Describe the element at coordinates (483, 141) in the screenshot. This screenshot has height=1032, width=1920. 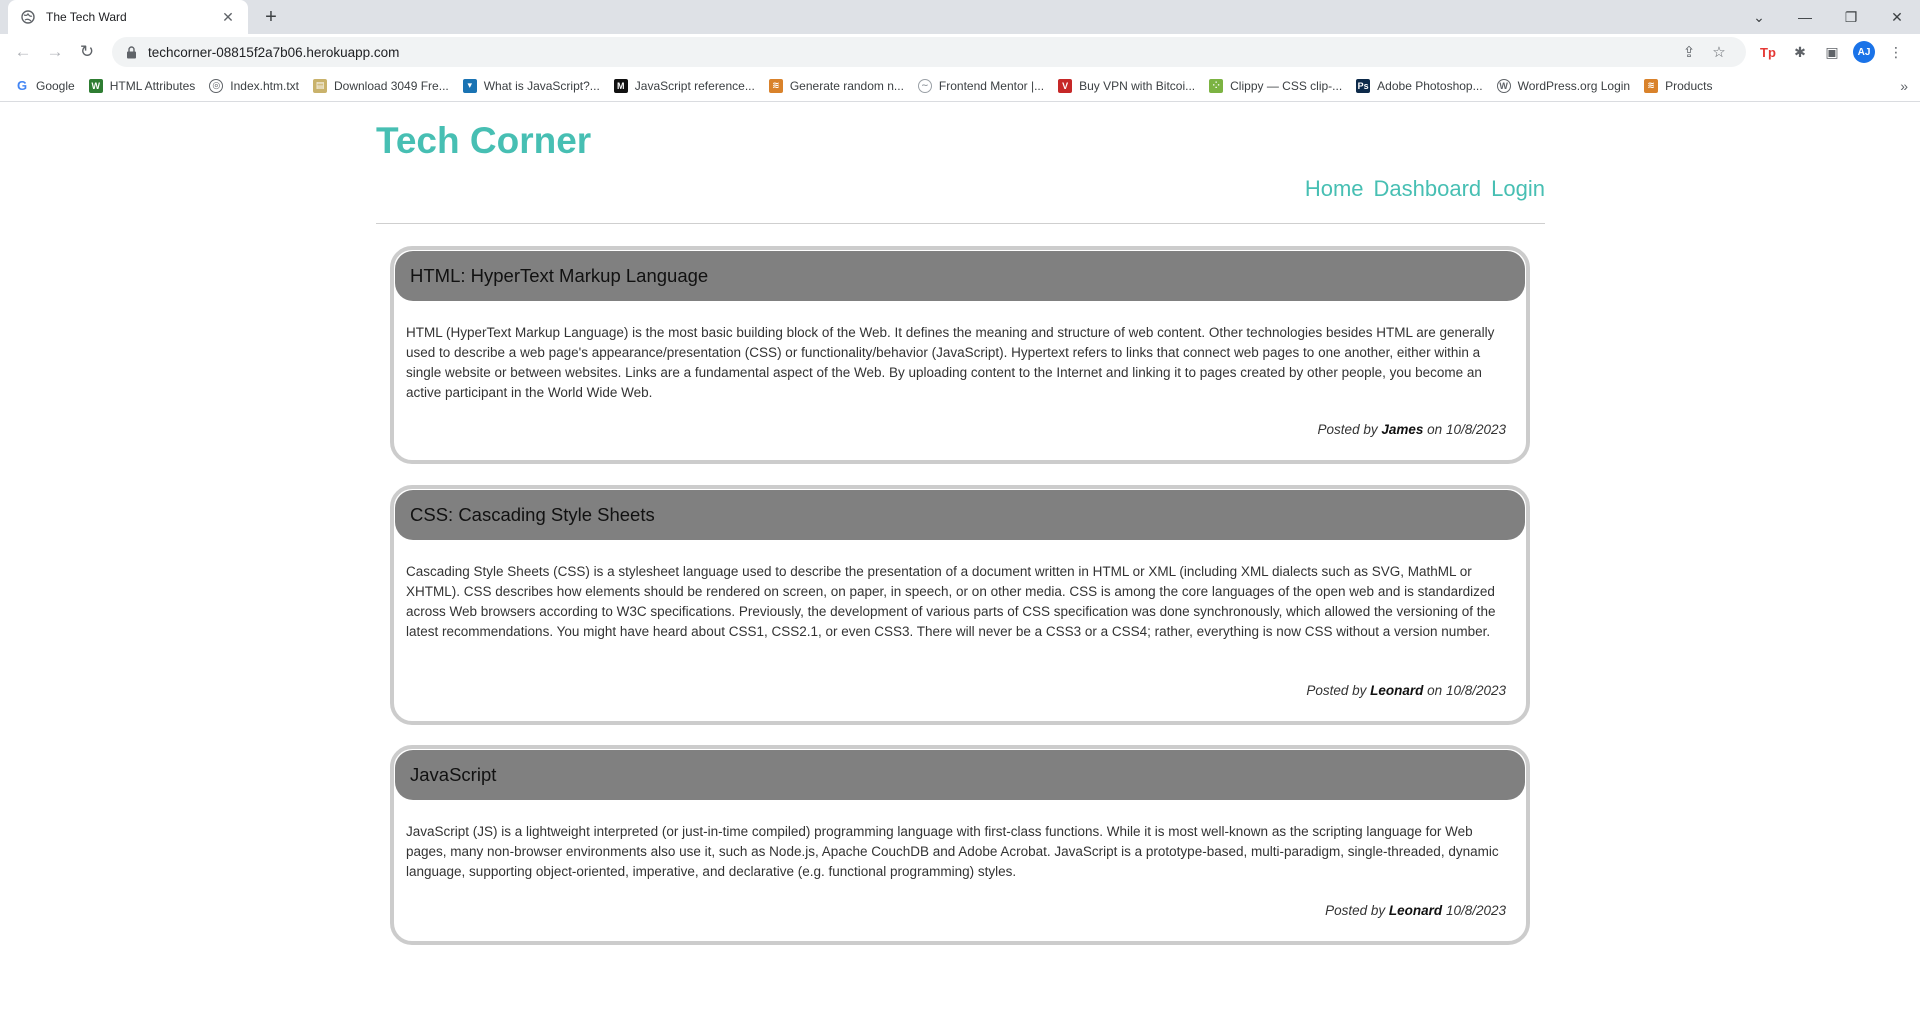
I see `site-title: Tech Corner` at that location.